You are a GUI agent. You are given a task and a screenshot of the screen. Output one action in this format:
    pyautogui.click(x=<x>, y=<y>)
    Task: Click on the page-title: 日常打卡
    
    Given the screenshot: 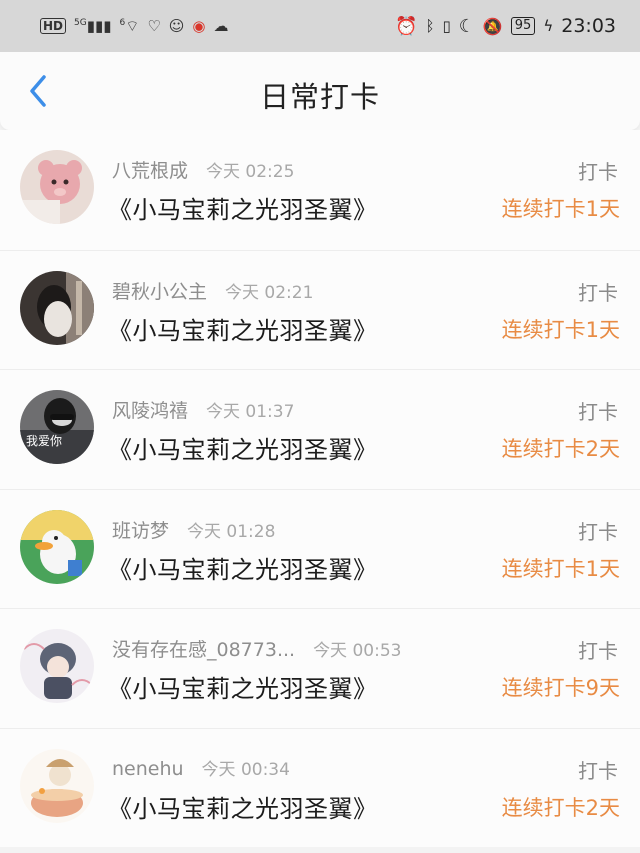 What is the action you would take?
    pyautogui.click(x=319, y=97)
    